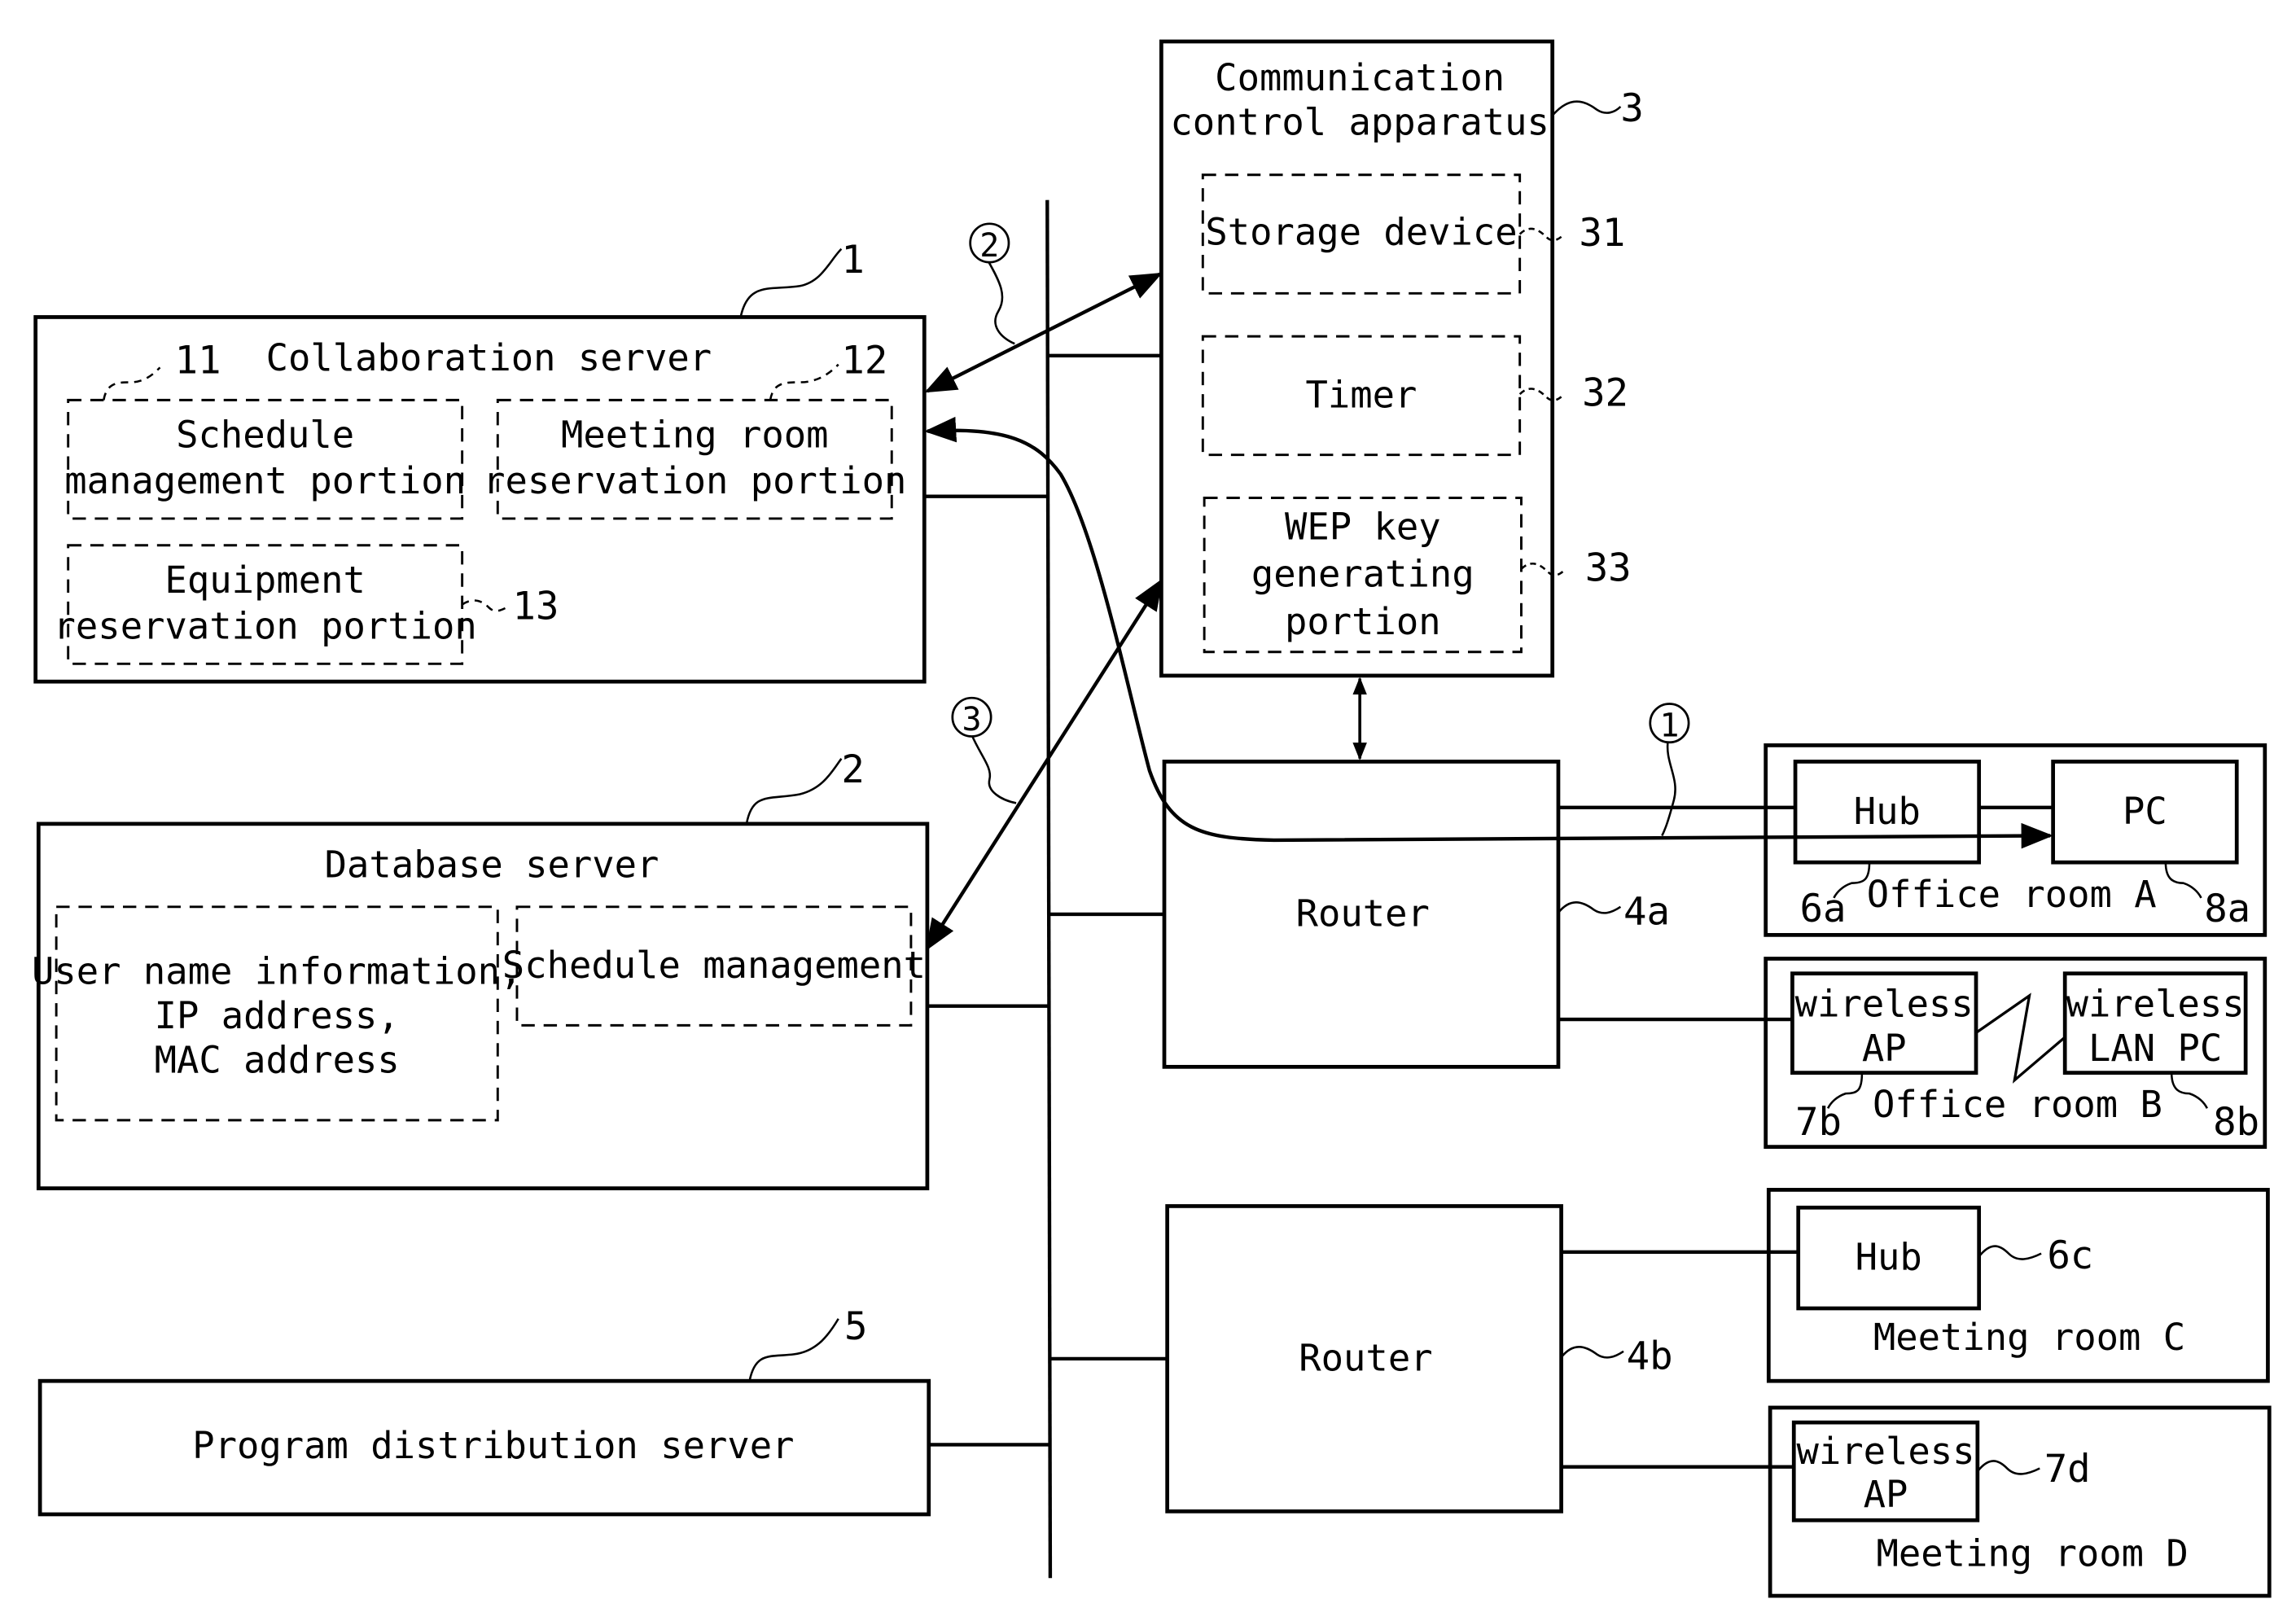 The image size is (2296, 1621). Describe the element at coordinates (695, 435) in the screenshot. I see `meeting-room-reservation-portion-line1: Meeting room` at that location.